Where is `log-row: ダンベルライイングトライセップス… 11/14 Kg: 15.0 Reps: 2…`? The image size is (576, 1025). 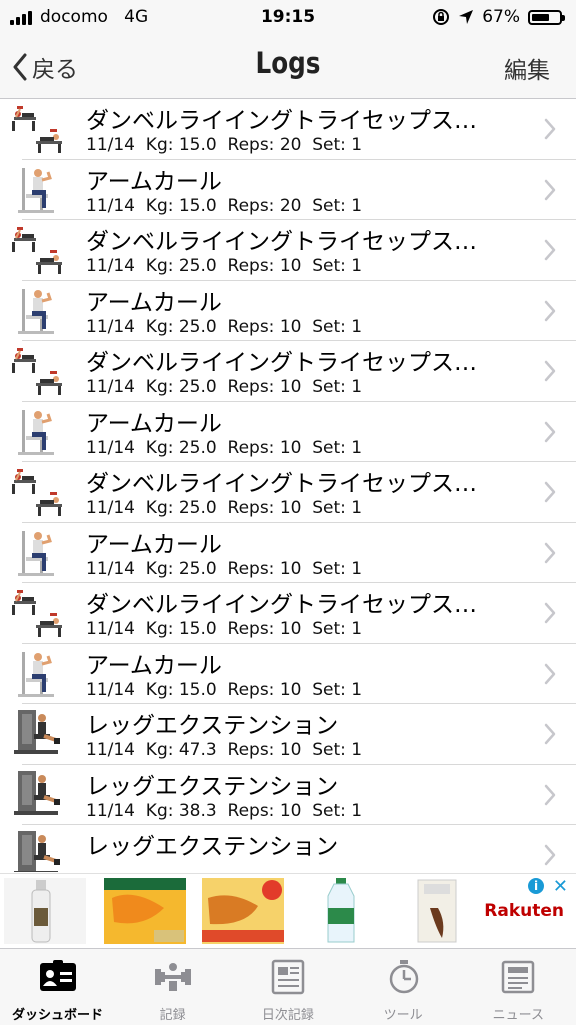 log-row: ダンベルライイングトライセップス… 11/14 Kg: 15.0 Reps: 2… is located at coordinates (294, 129).